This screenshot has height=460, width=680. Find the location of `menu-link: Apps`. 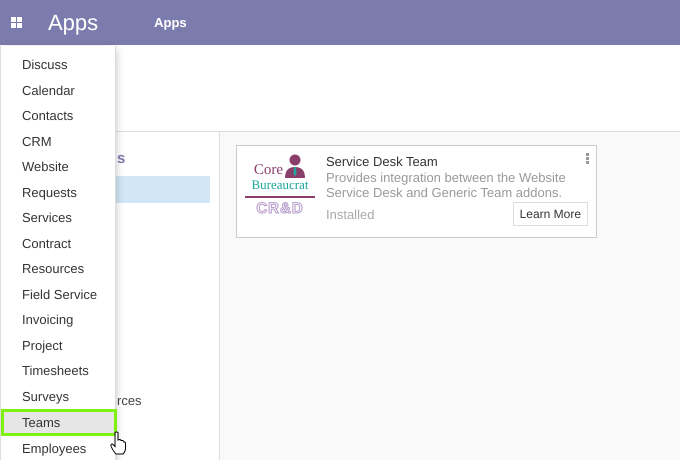

menu-link: Apps is located at coordinates (170, 22).